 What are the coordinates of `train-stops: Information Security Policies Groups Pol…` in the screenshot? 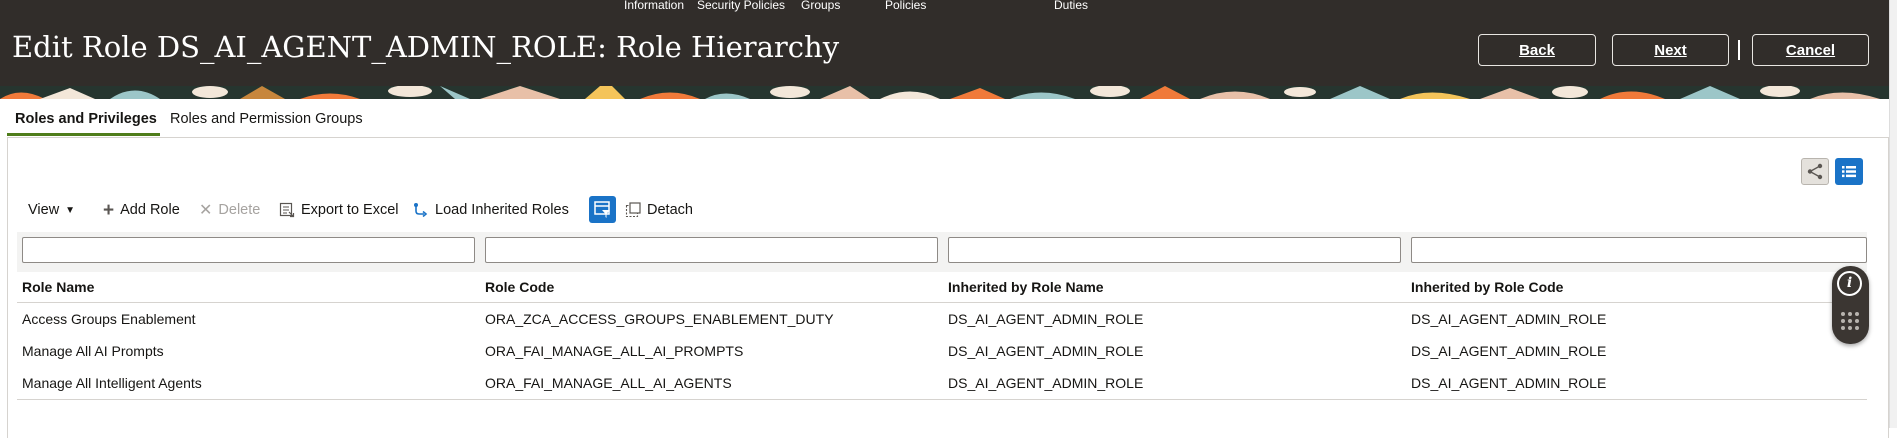 It's located at (650, 6).